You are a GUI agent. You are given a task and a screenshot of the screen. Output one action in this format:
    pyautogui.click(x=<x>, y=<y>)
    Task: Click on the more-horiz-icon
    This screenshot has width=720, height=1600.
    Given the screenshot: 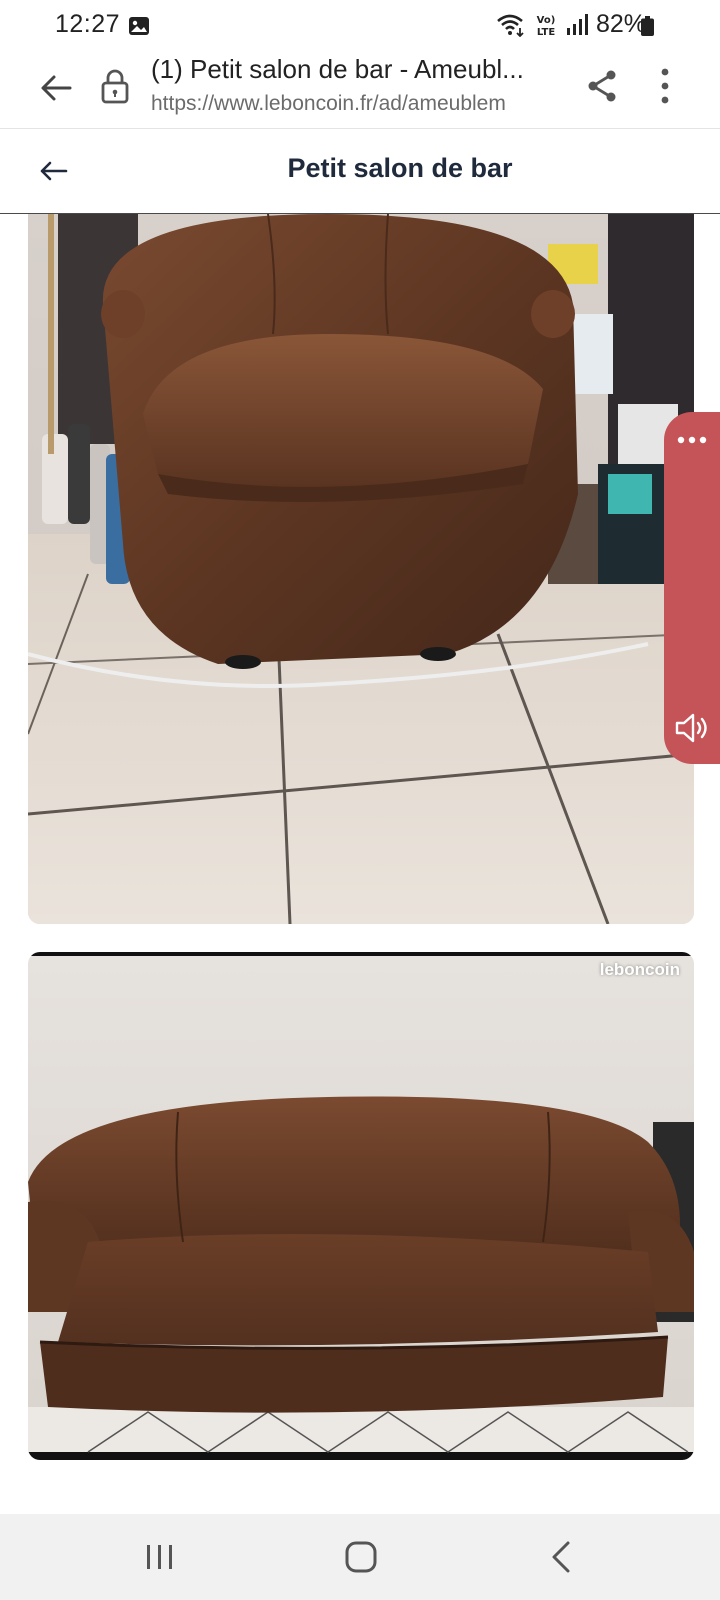 What is the action you would take?
    pyautogui.click(x=692, y=440)
    